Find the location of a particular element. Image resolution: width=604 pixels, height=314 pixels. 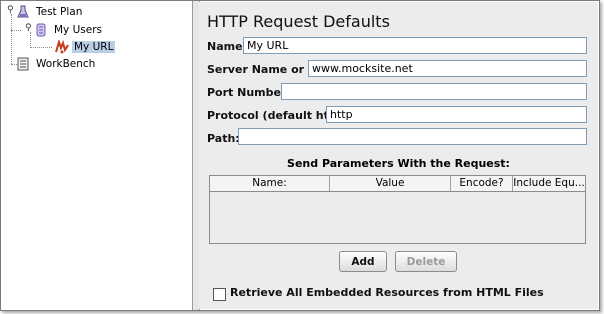

page-title: HTTP Request Defaults is located at coordinates (298, 21).